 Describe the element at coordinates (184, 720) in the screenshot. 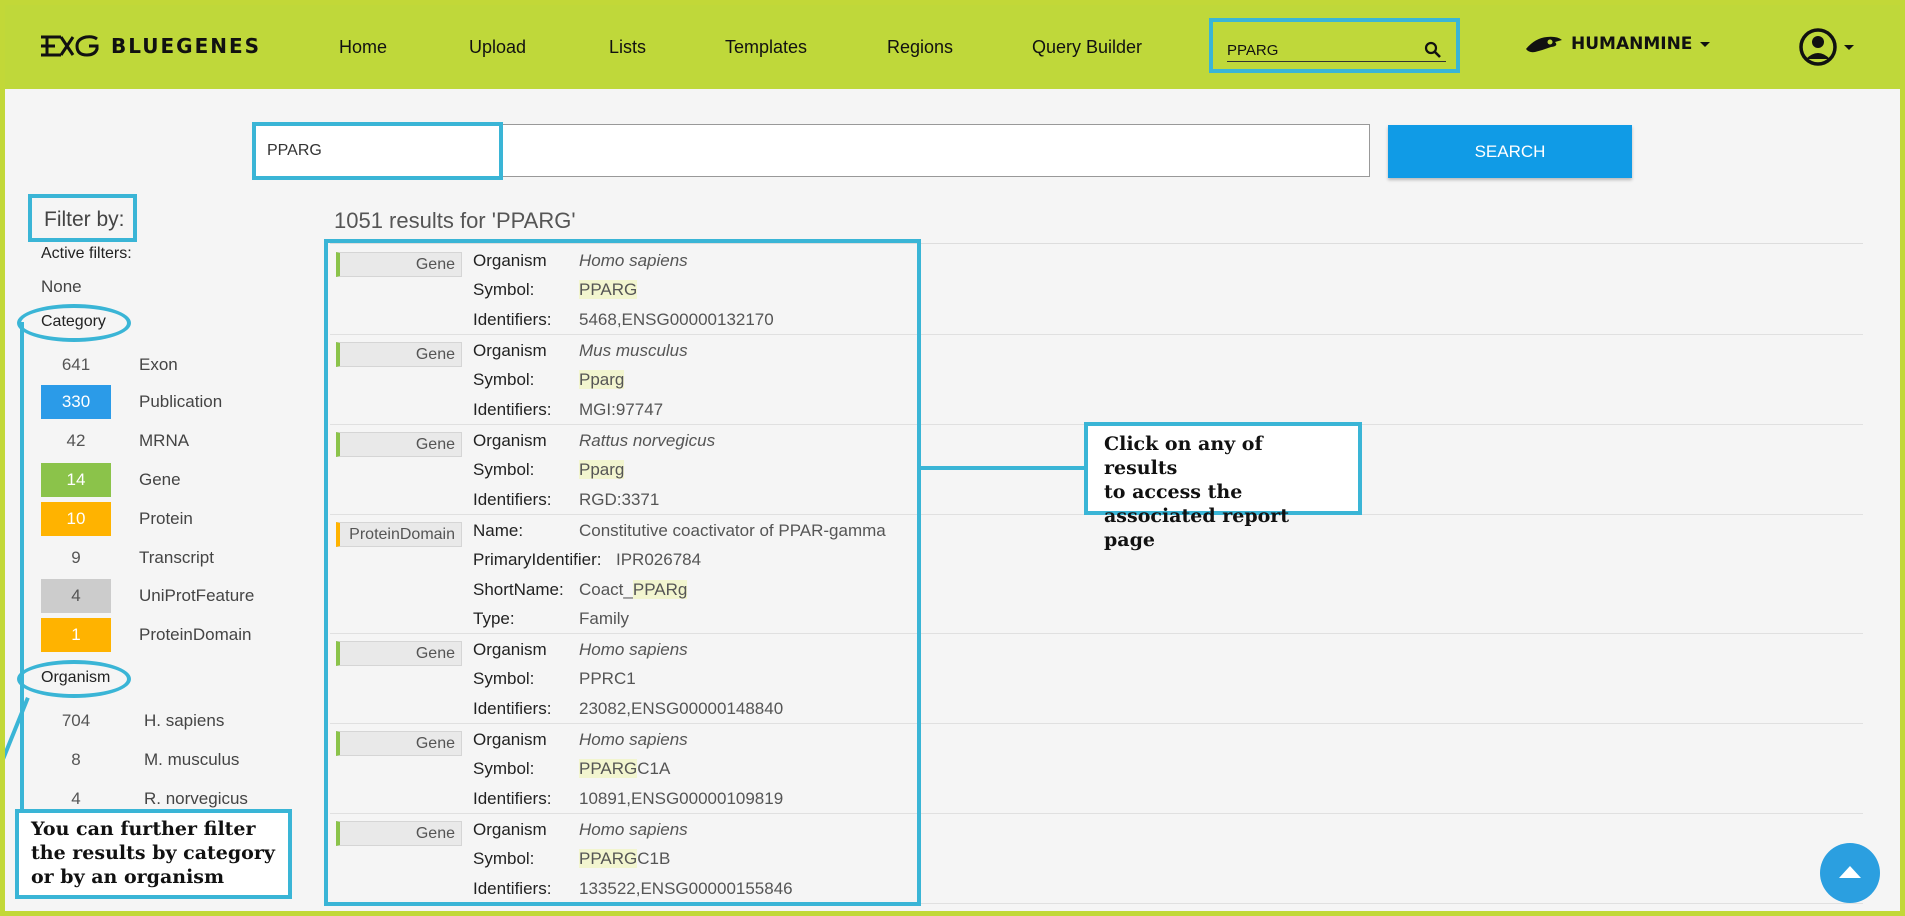

I see `facet-label: H. sapiens` at that location.